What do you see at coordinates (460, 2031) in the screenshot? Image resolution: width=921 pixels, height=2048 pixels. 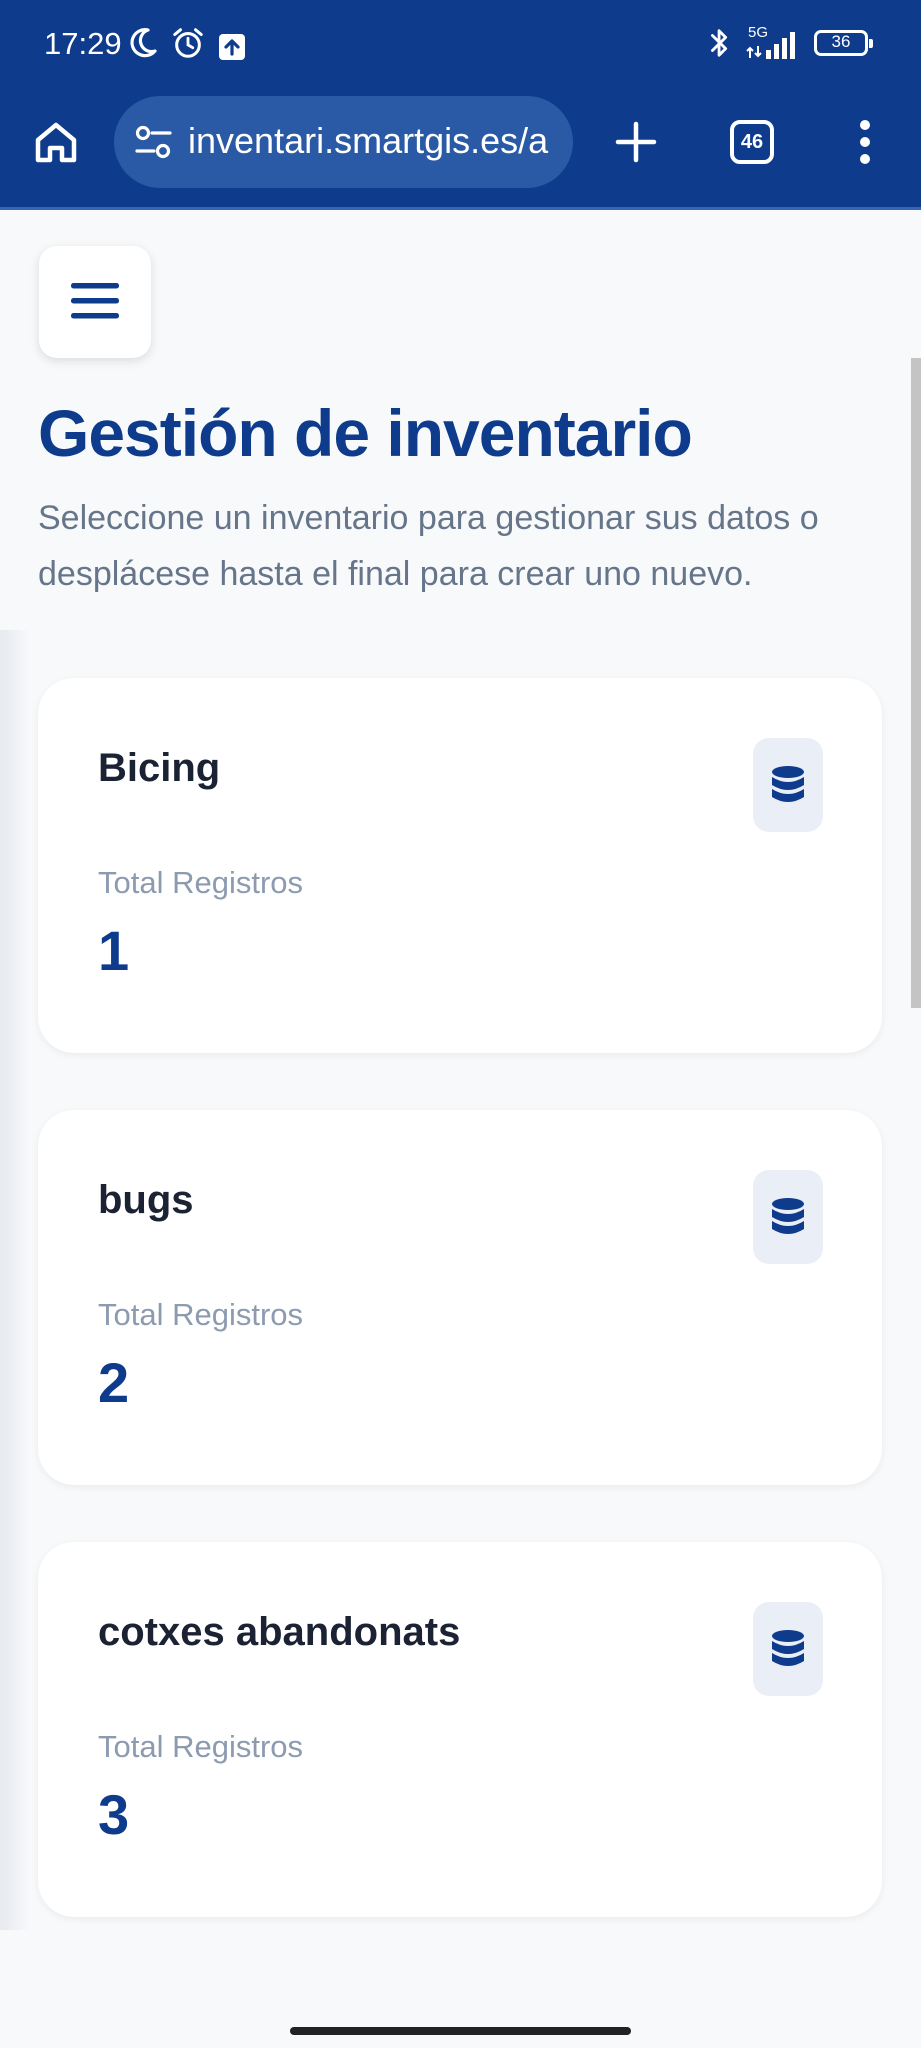 I see `gesture-bar` at bounding box center [460, 2031].